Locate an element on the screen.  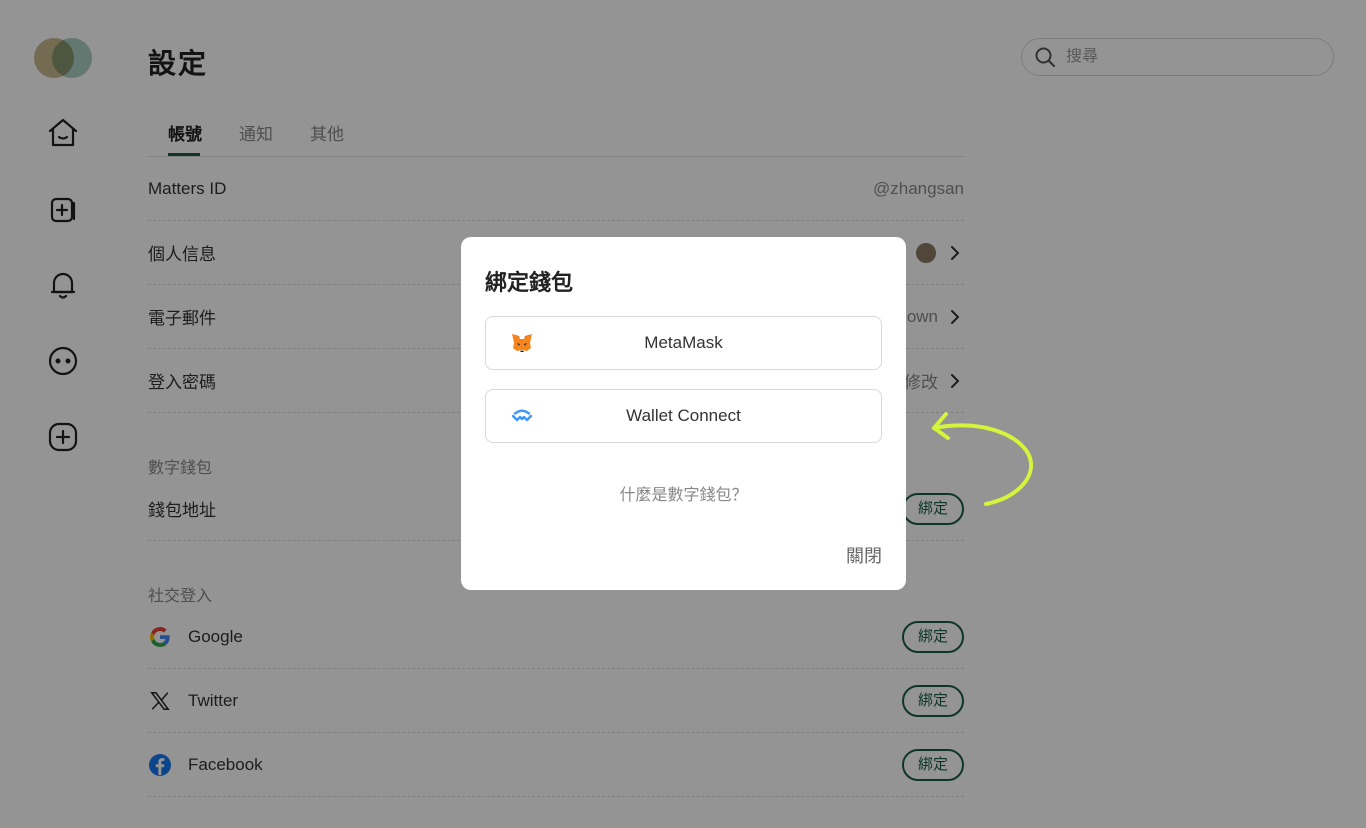
walletconnect-option-button: Wallet Connect is located at coordinates (683, 416).